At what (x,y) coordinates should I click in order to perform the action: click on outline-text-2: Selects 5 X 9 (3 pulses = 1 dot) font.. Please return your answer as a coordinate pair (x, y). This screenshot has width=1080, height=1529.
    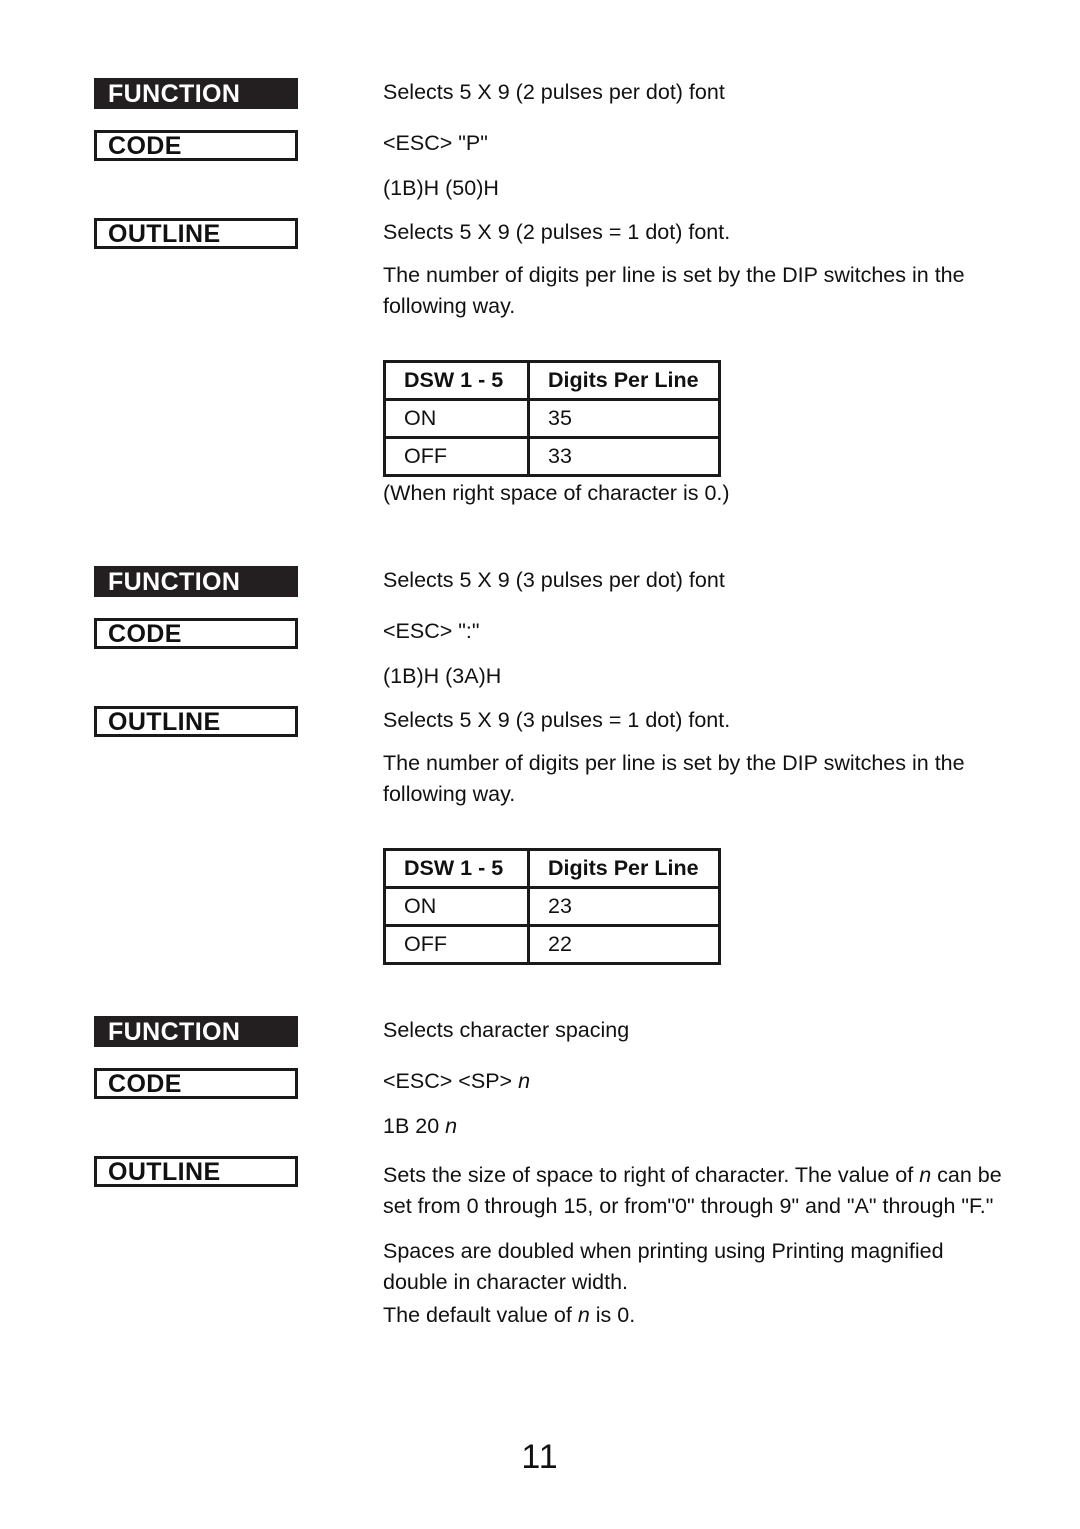
    Looking at the image, I should click on (557, 720).